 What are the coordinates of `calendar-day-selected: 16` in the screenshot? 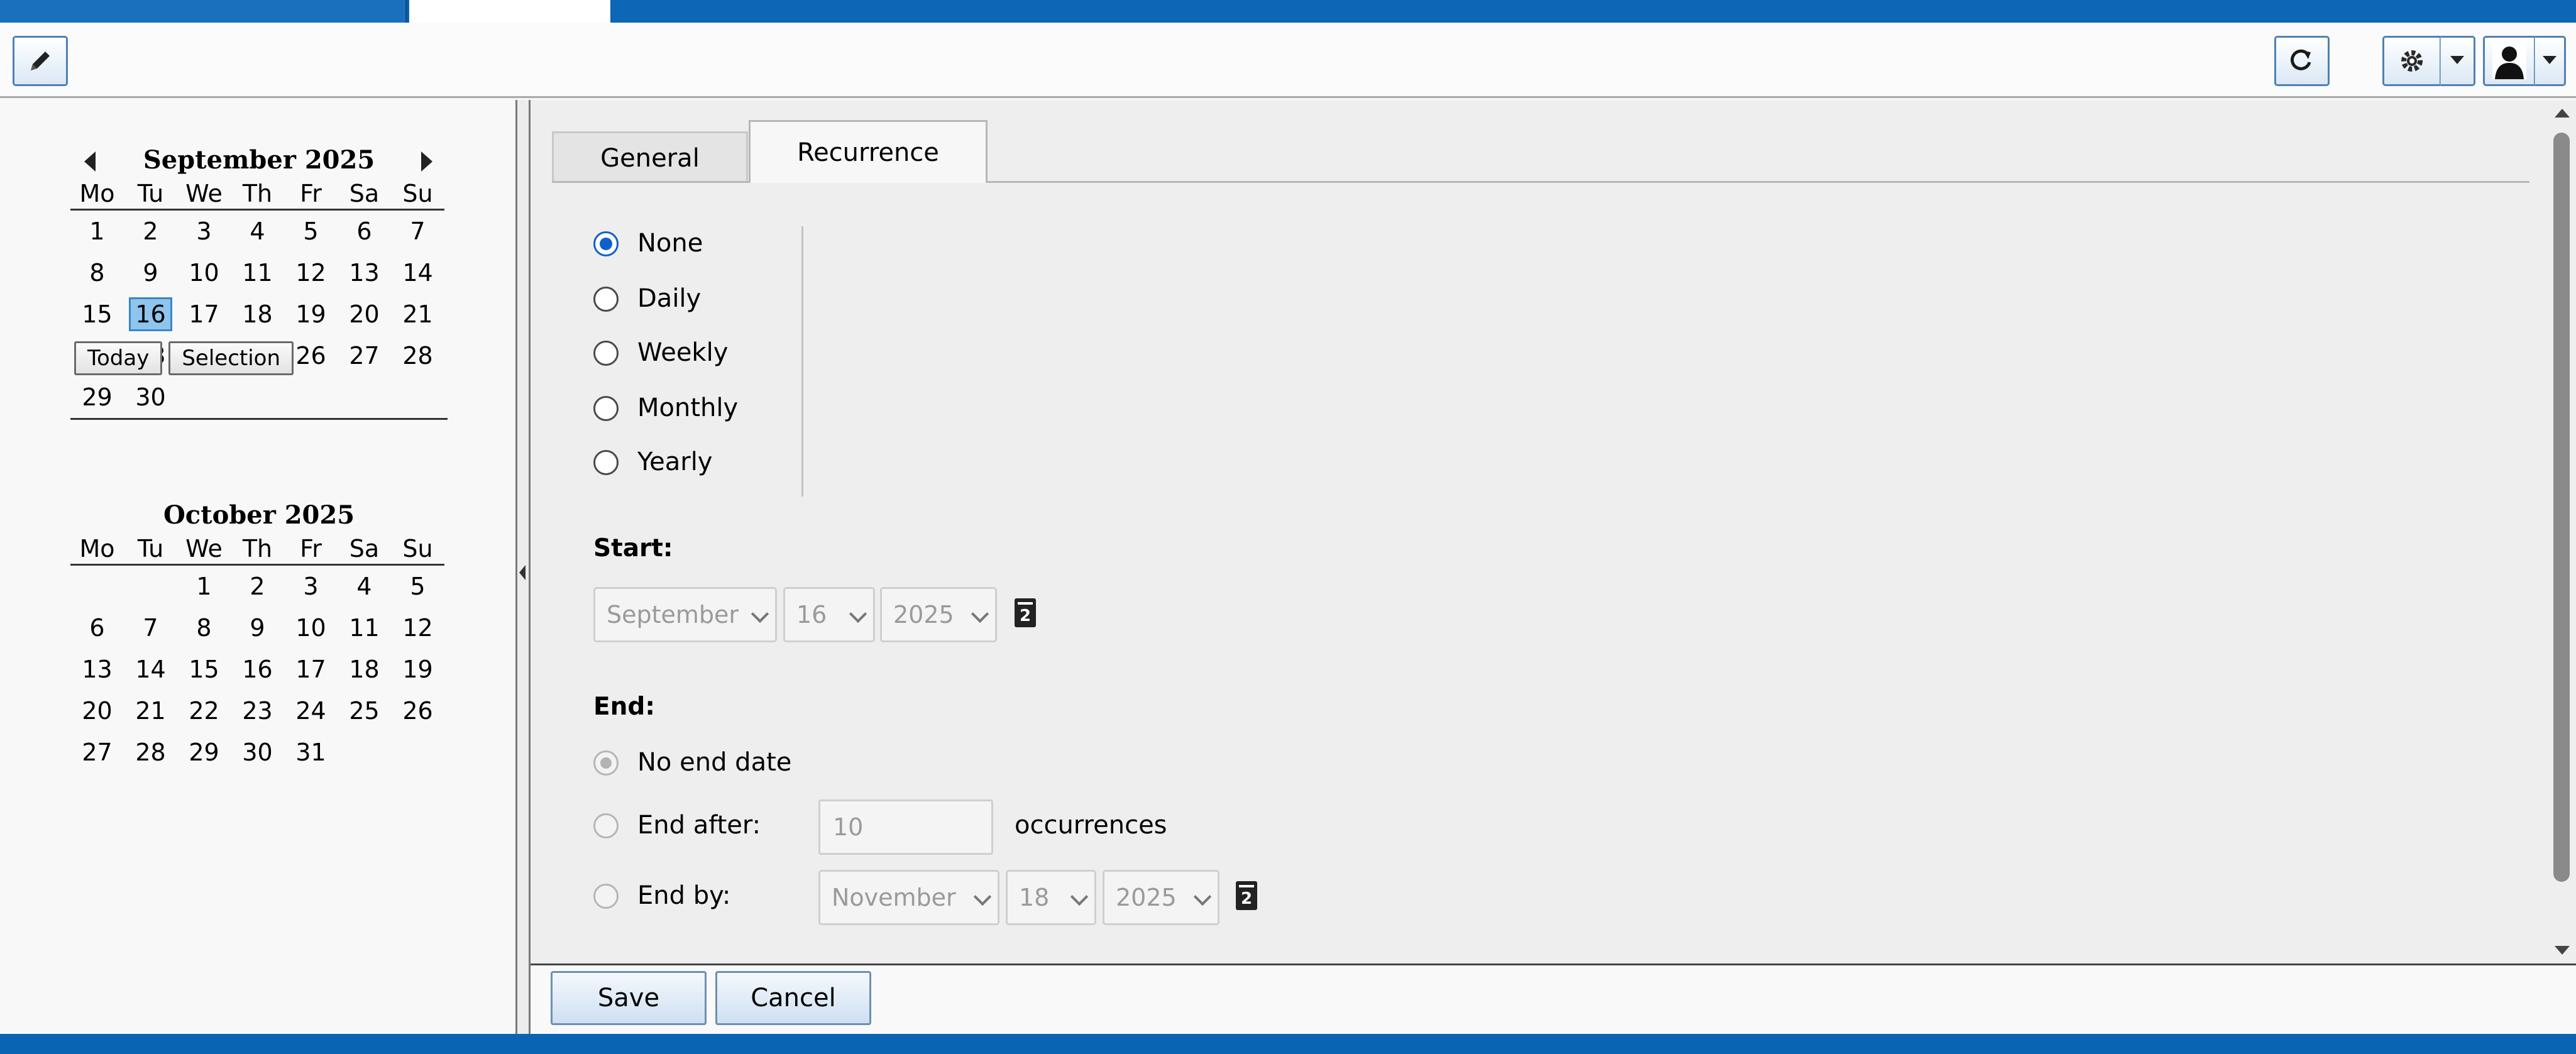 It's located at (151, 314).